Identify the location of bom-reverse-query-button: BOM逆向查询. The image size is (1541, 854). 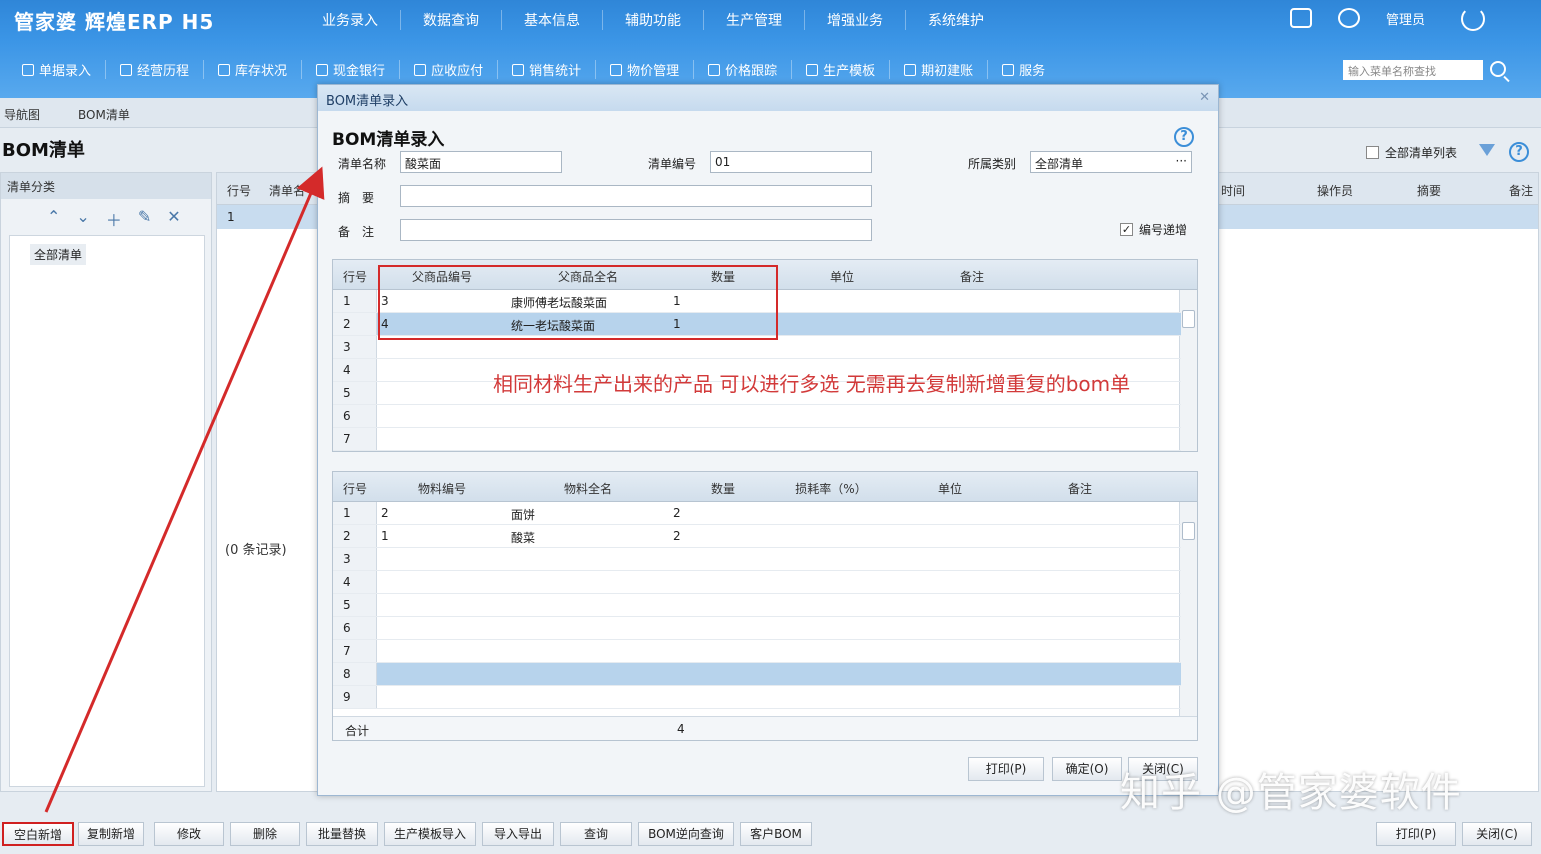
(686, 834).